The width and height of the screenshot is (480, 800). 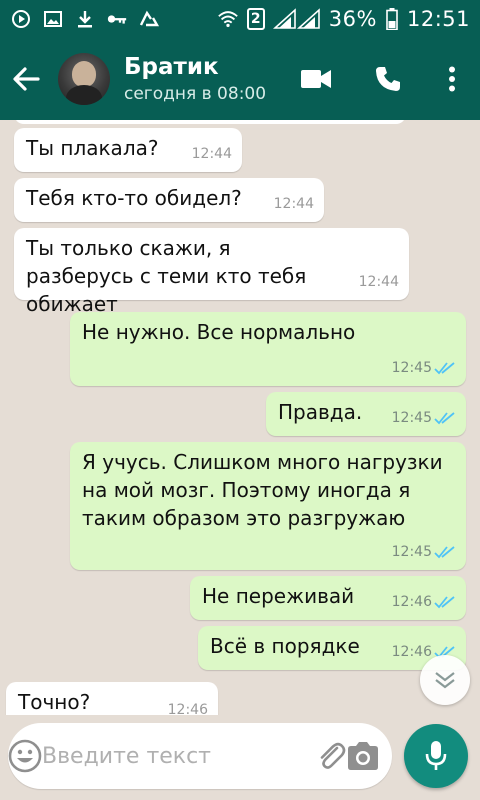 I want to click on mic-icon, so click(x=436, y=755).